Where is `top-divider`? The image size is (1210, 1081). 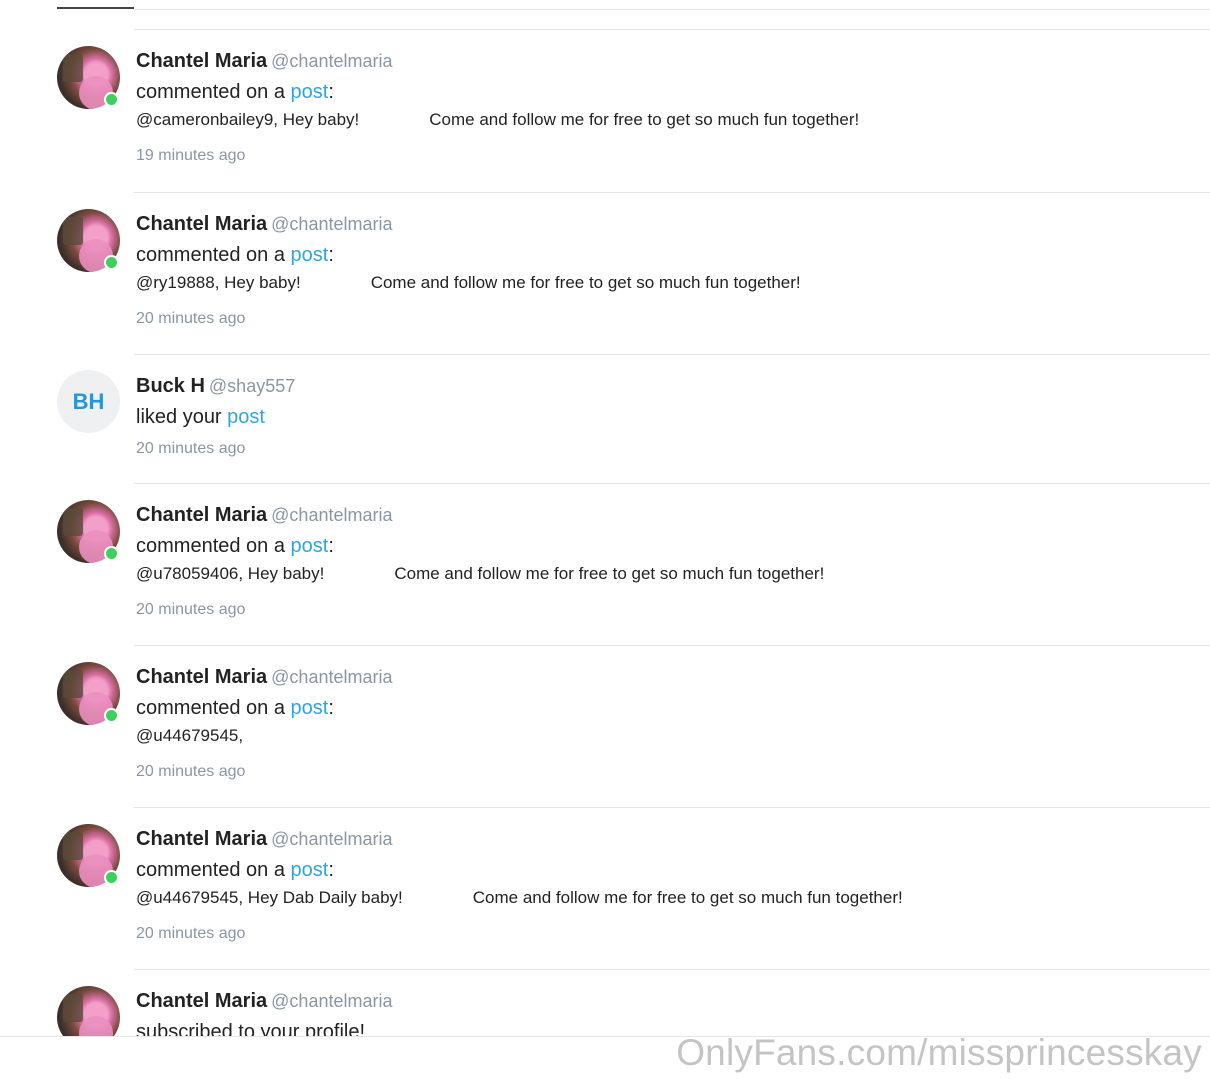 top-divider is located at coordinates (672, 9).